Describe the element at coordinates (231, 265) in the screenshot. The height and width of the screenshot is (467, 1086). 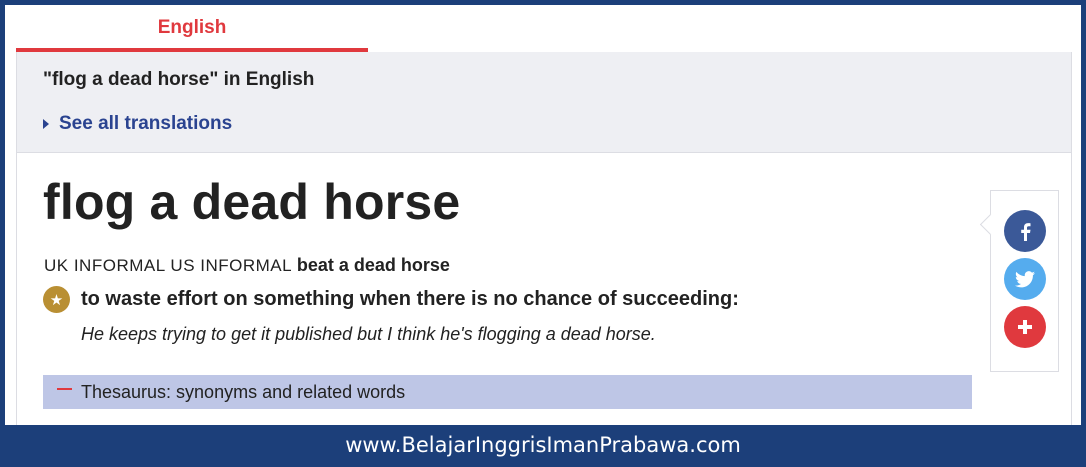
I see `us-label: US INFORMAL` at that location.